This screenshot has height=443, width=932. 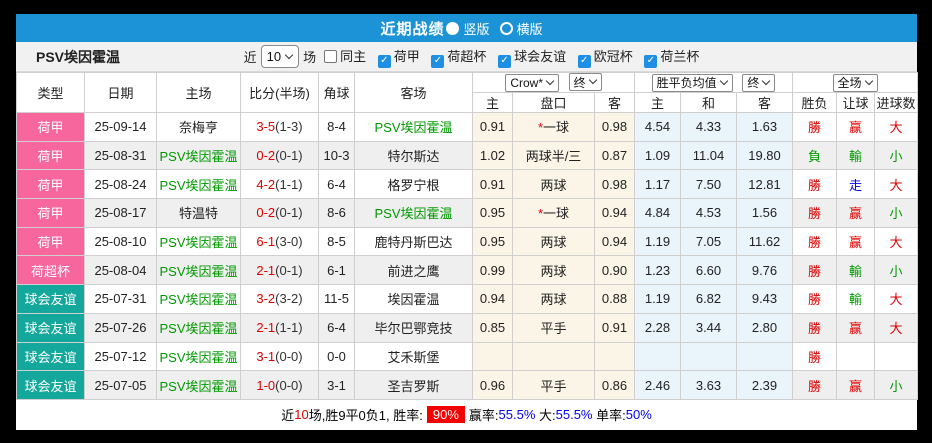 What do you see at coordinates (453, 28) in the screenshot?
I see `vertical-layout-radio` at bounding box center [453, 28].